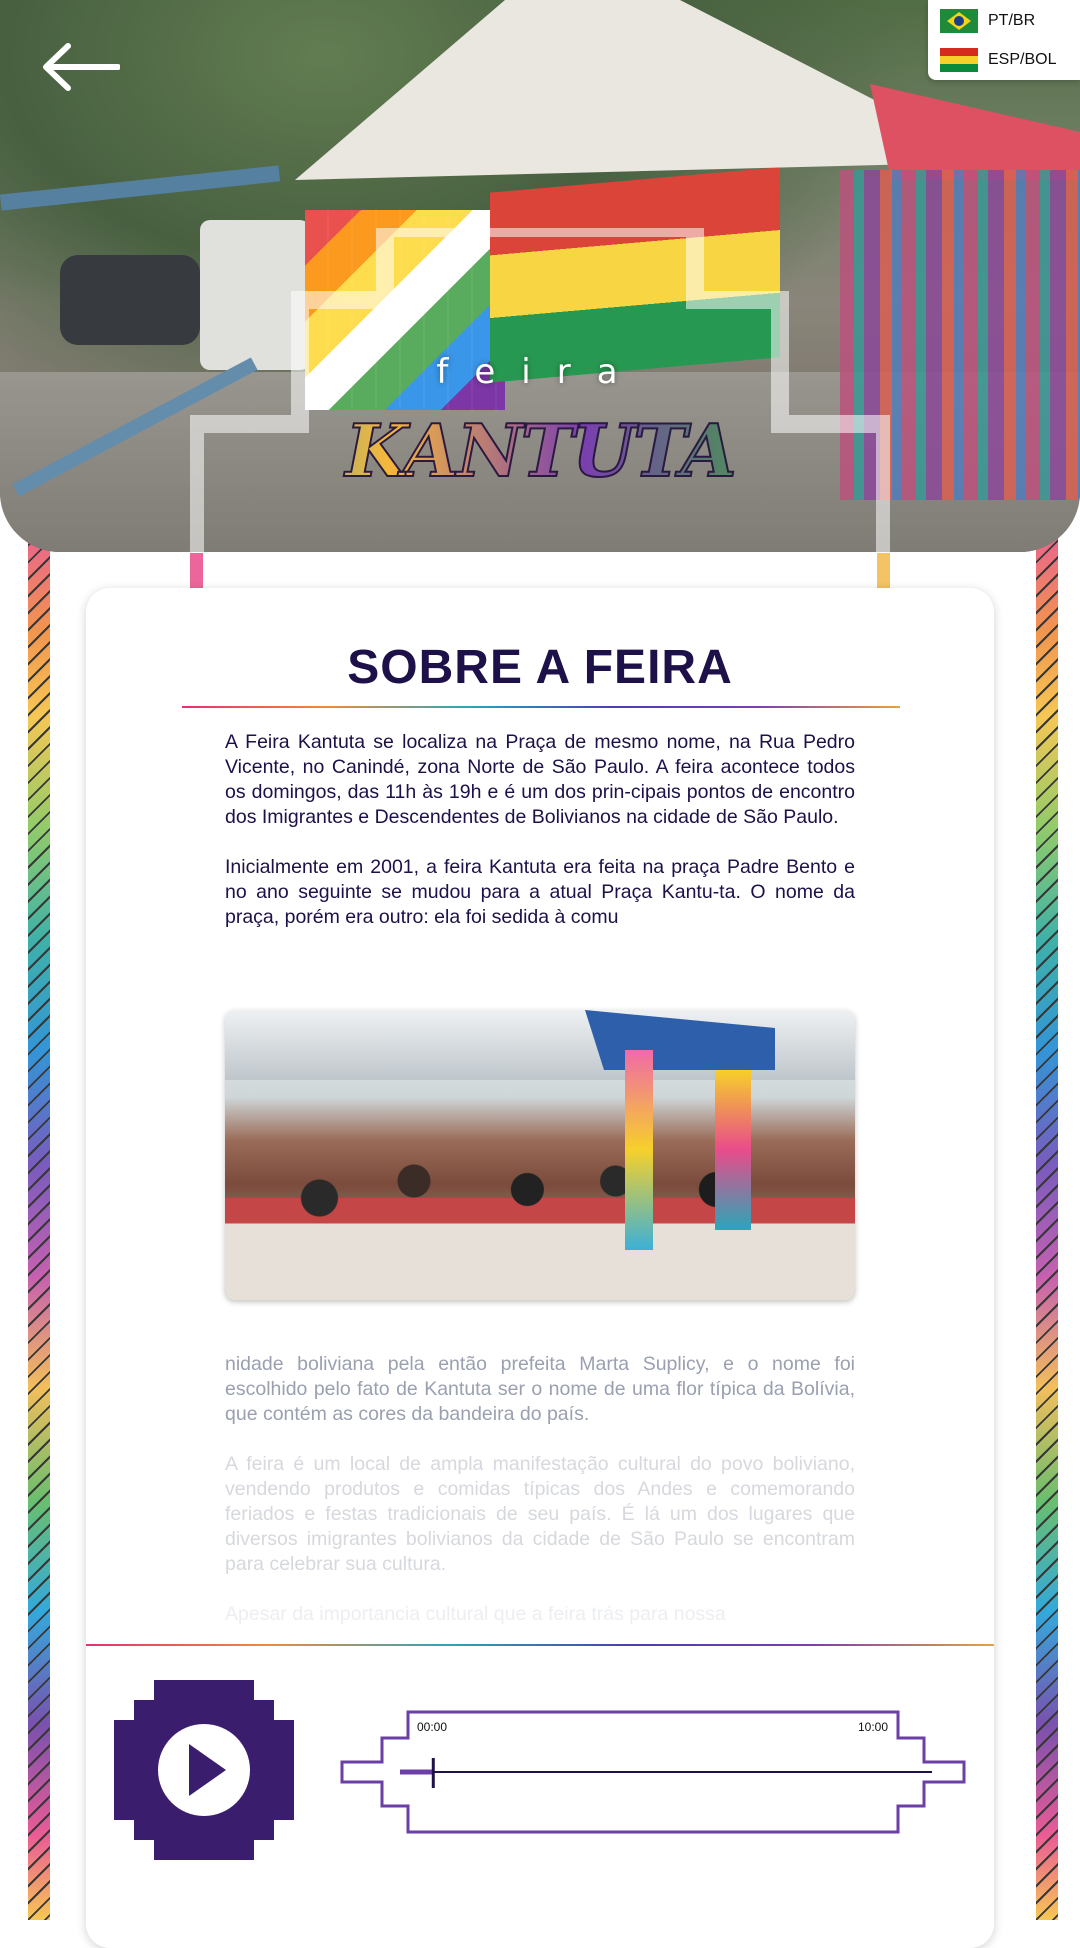 This screenshot has width=1080, height=1948. I want to click on brazil-flag-icon, so click(959, 21).